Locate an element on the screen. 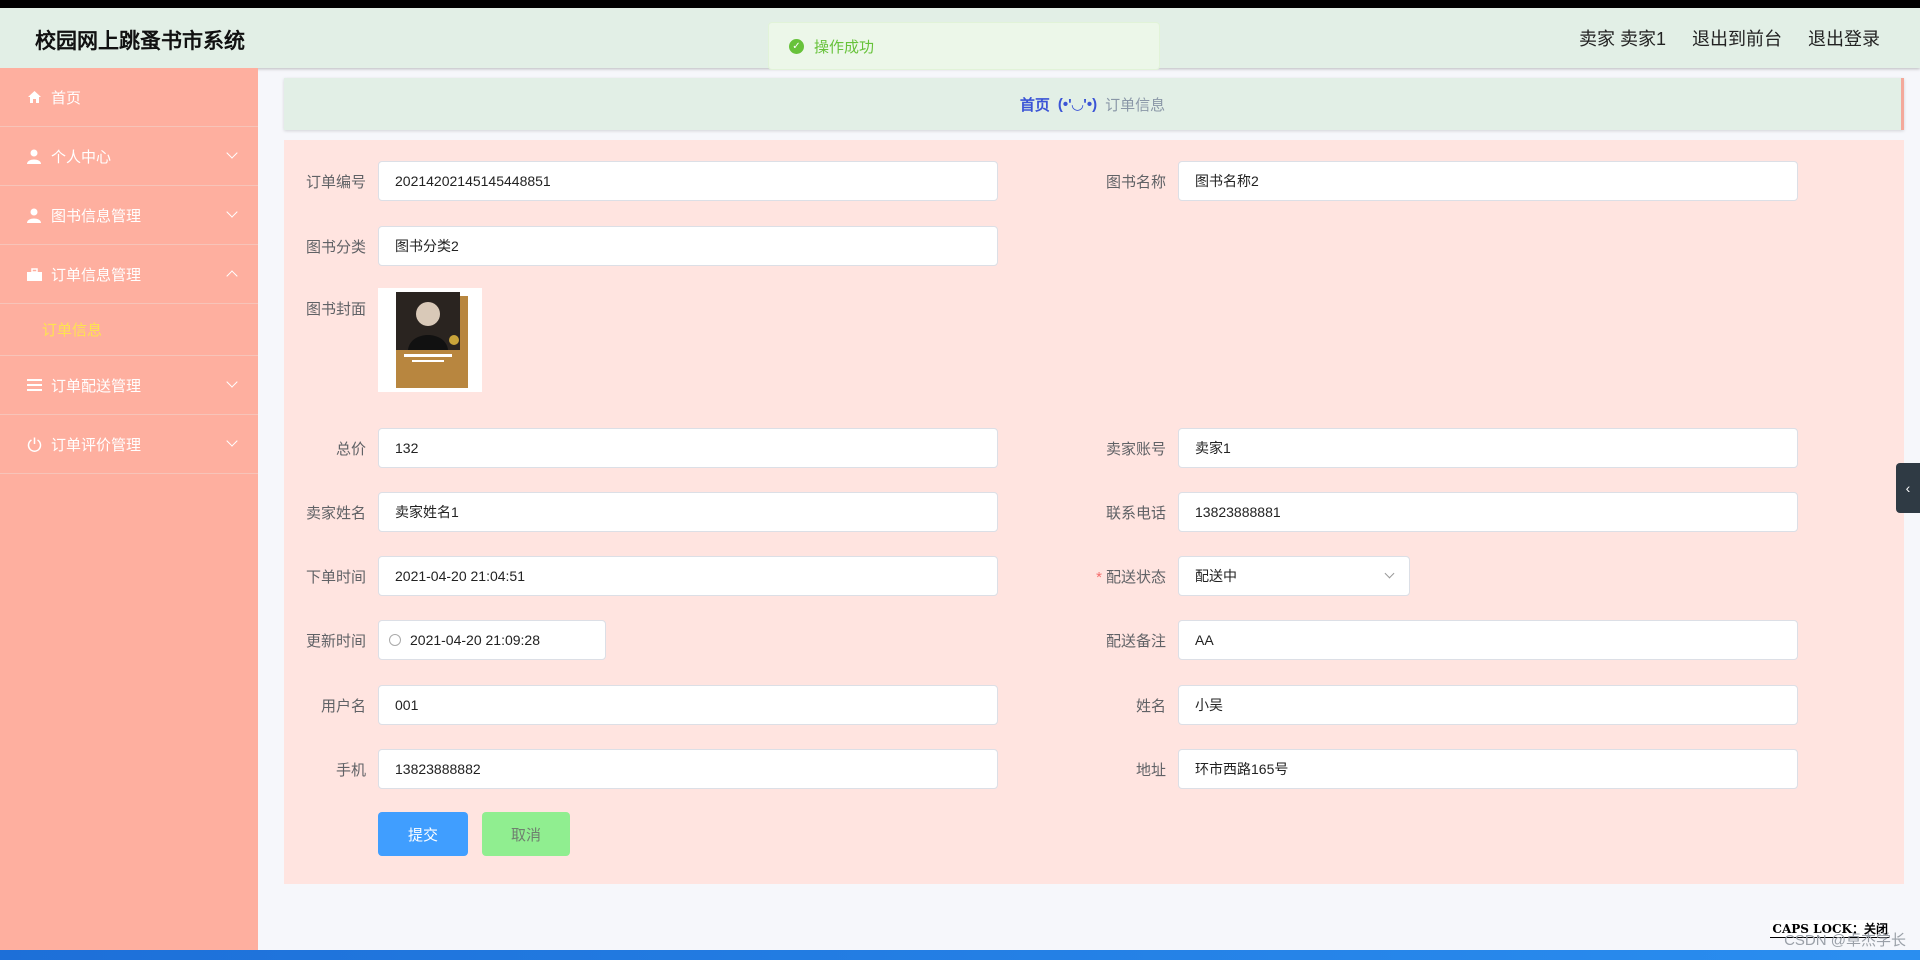  check-circle-icon: ✓ is located at coordinates (796, 46).